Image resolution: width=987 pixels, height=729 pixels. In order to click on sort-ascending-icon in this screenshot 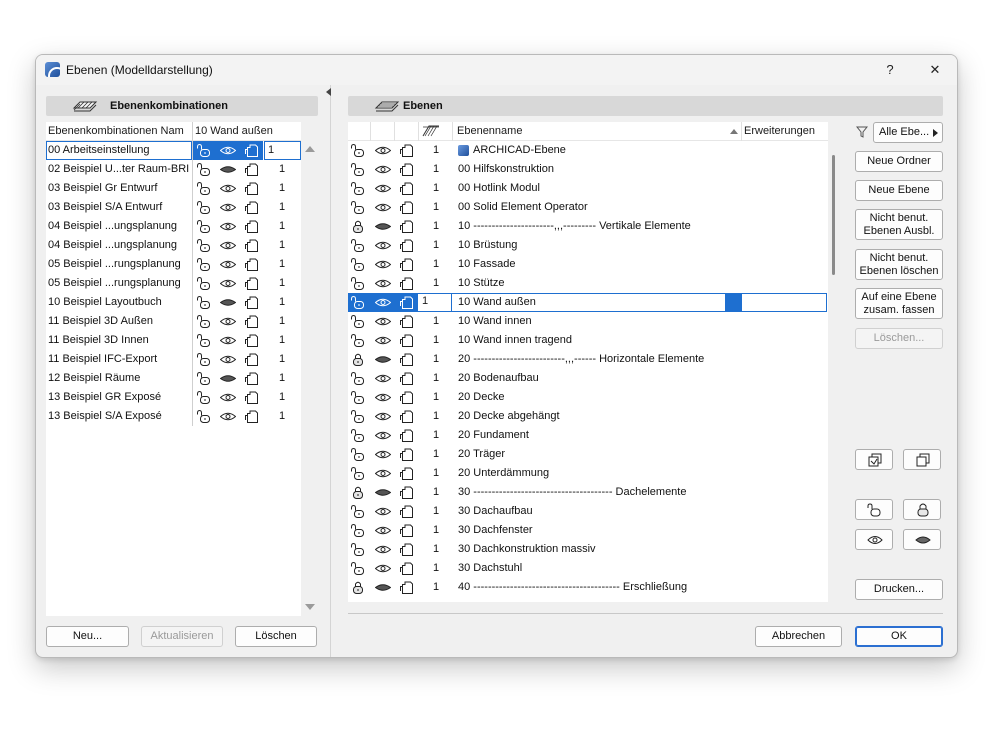, I will do `click(734, 131)`.